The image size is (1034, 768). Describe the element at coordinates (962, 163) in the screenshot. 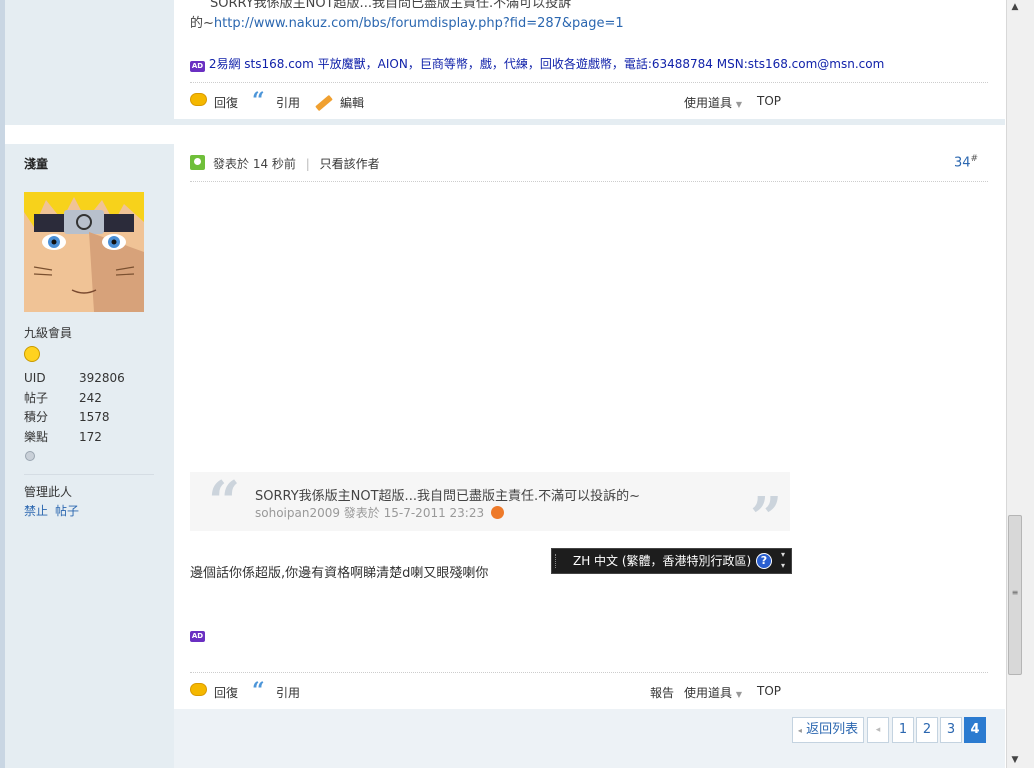

I see `floor-value: 34` at that location.